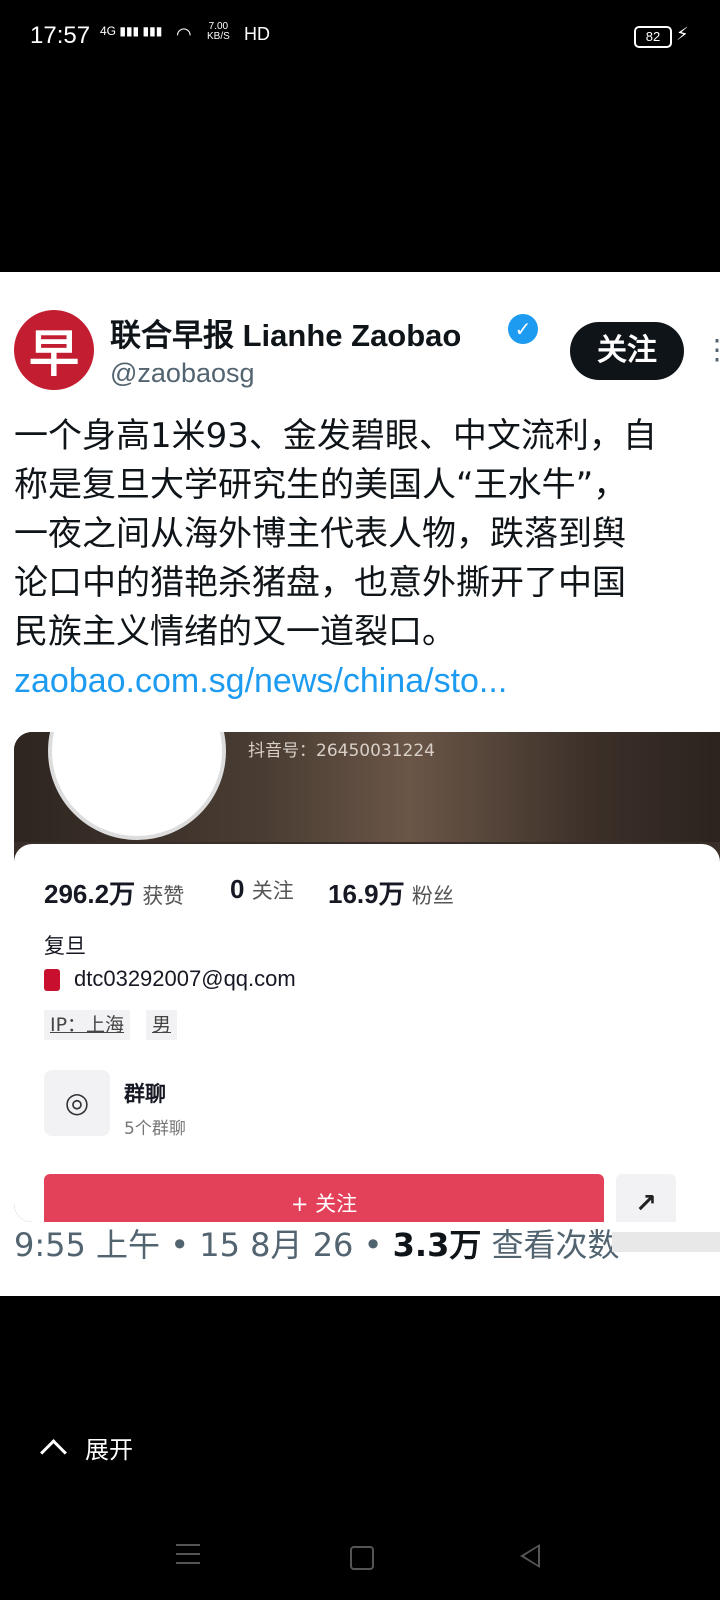 The width and height of the screenshot is (720, 1600). I want to click on battery-icon: 82, so click(653, 37).